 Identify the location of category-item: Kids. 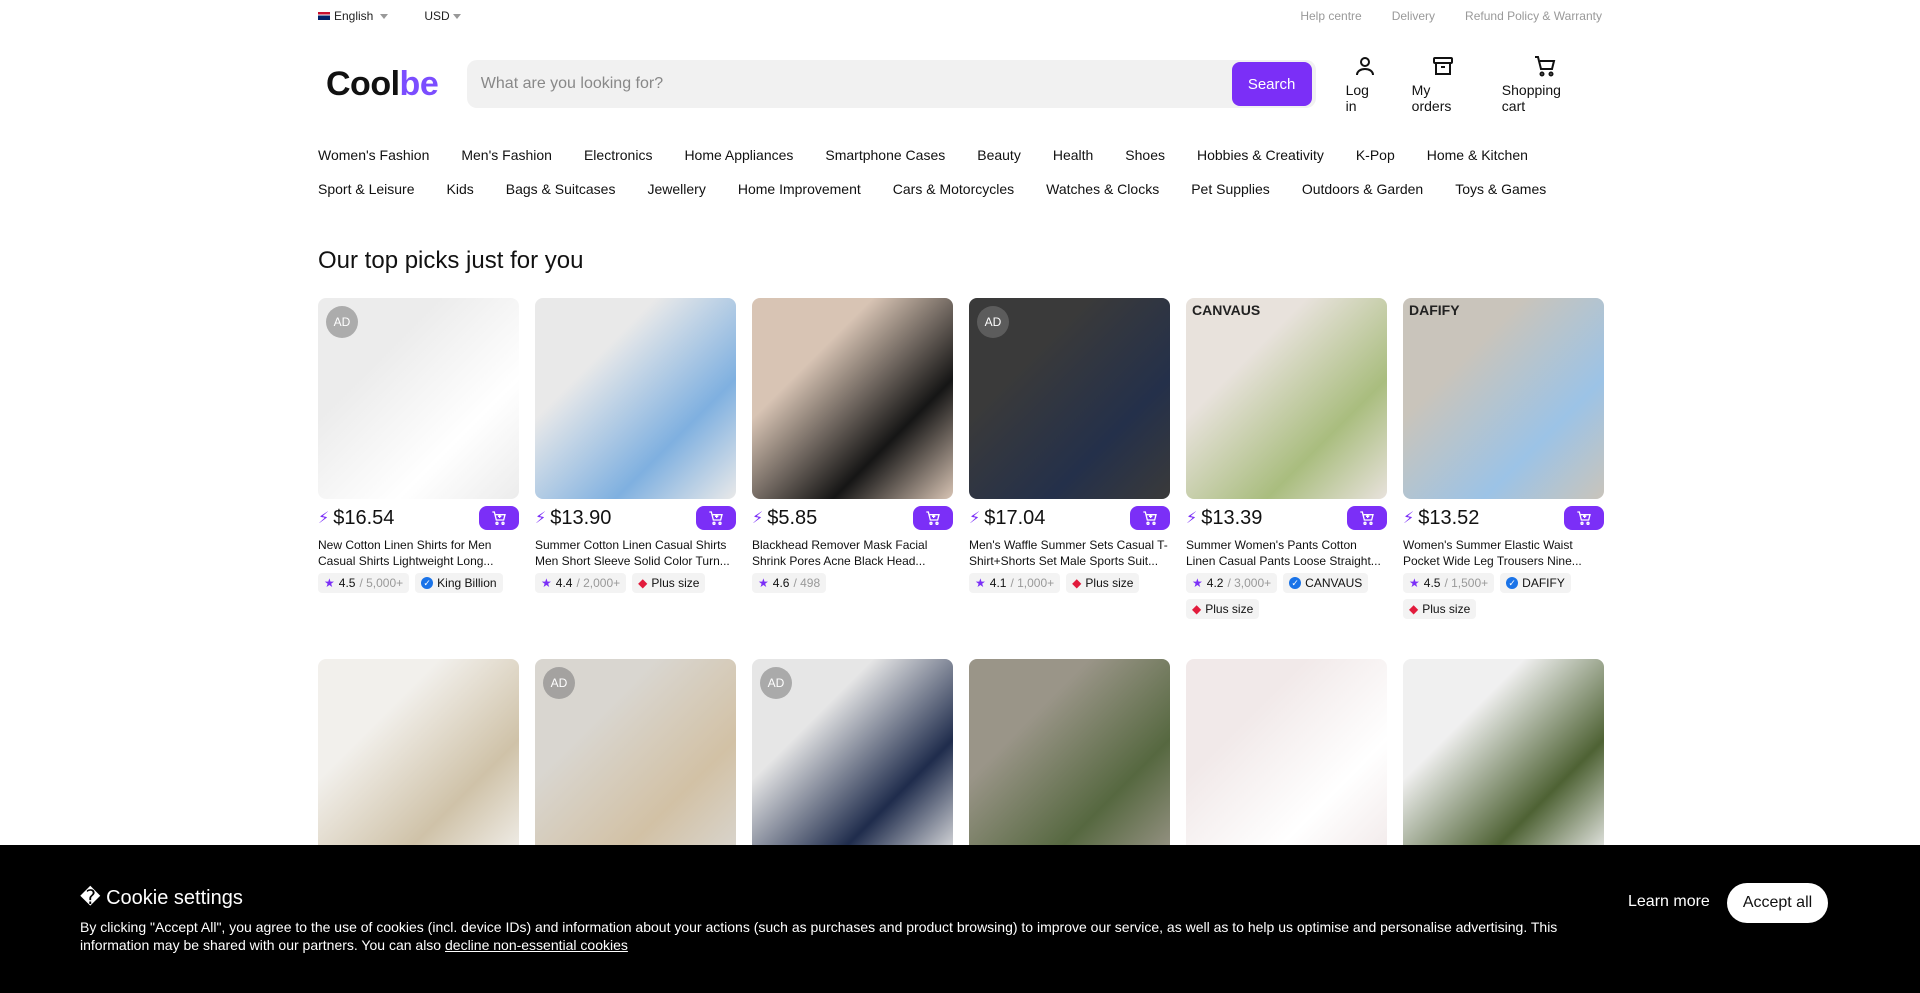
(460, 189).